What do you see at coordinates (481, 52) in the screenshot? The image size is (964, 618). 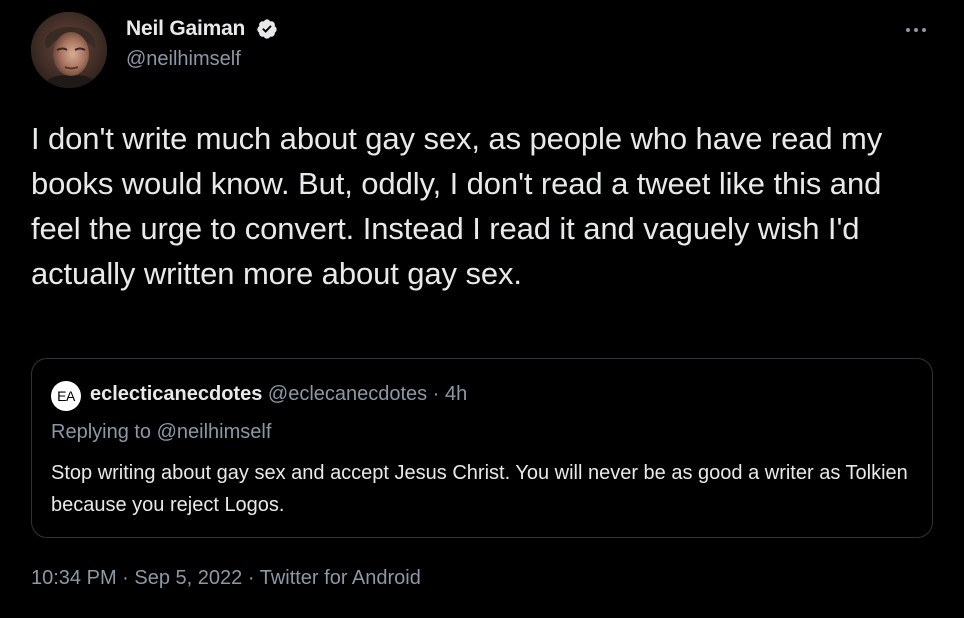 I see `tweet-header: Neil Gaiman @neilhimself` at bounding box center [481, 52].